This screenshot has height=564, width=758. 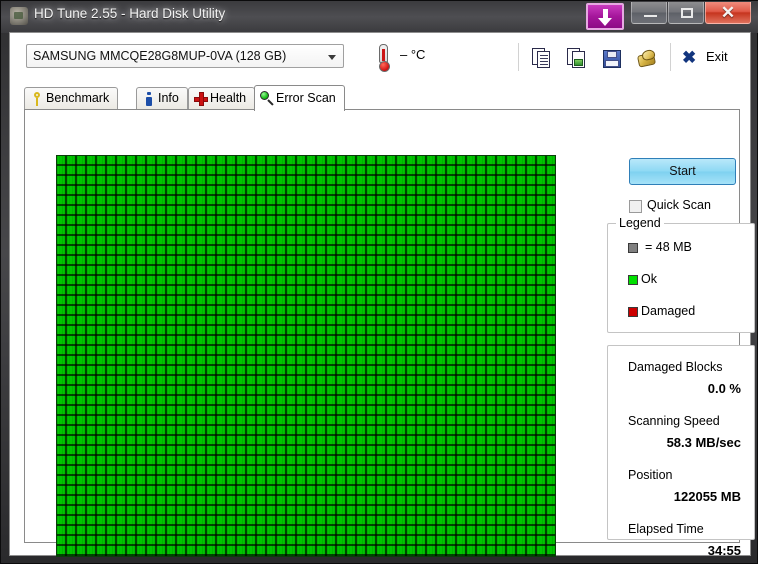 What do you see at coordinates (160, 56) in the screenshot?
I see `drive-select-value: SAMSUNG MMCQE28G8MUP-0VA (128 GB)` at bounding box center [160, 56].